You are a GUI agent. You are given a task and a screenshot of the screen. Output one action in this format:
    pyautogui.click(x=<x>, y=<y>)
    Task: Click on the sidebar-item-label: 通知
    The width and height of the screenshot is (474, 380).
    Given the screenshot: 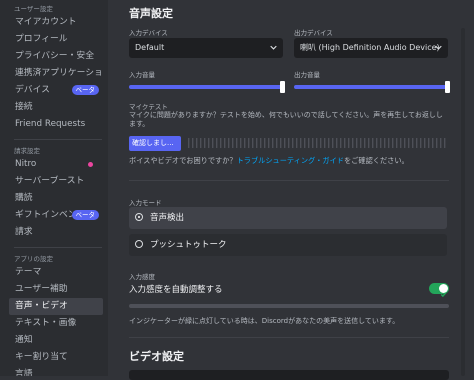 What is the action you would take?
    pyautogui.click(x=24, y=340)
    